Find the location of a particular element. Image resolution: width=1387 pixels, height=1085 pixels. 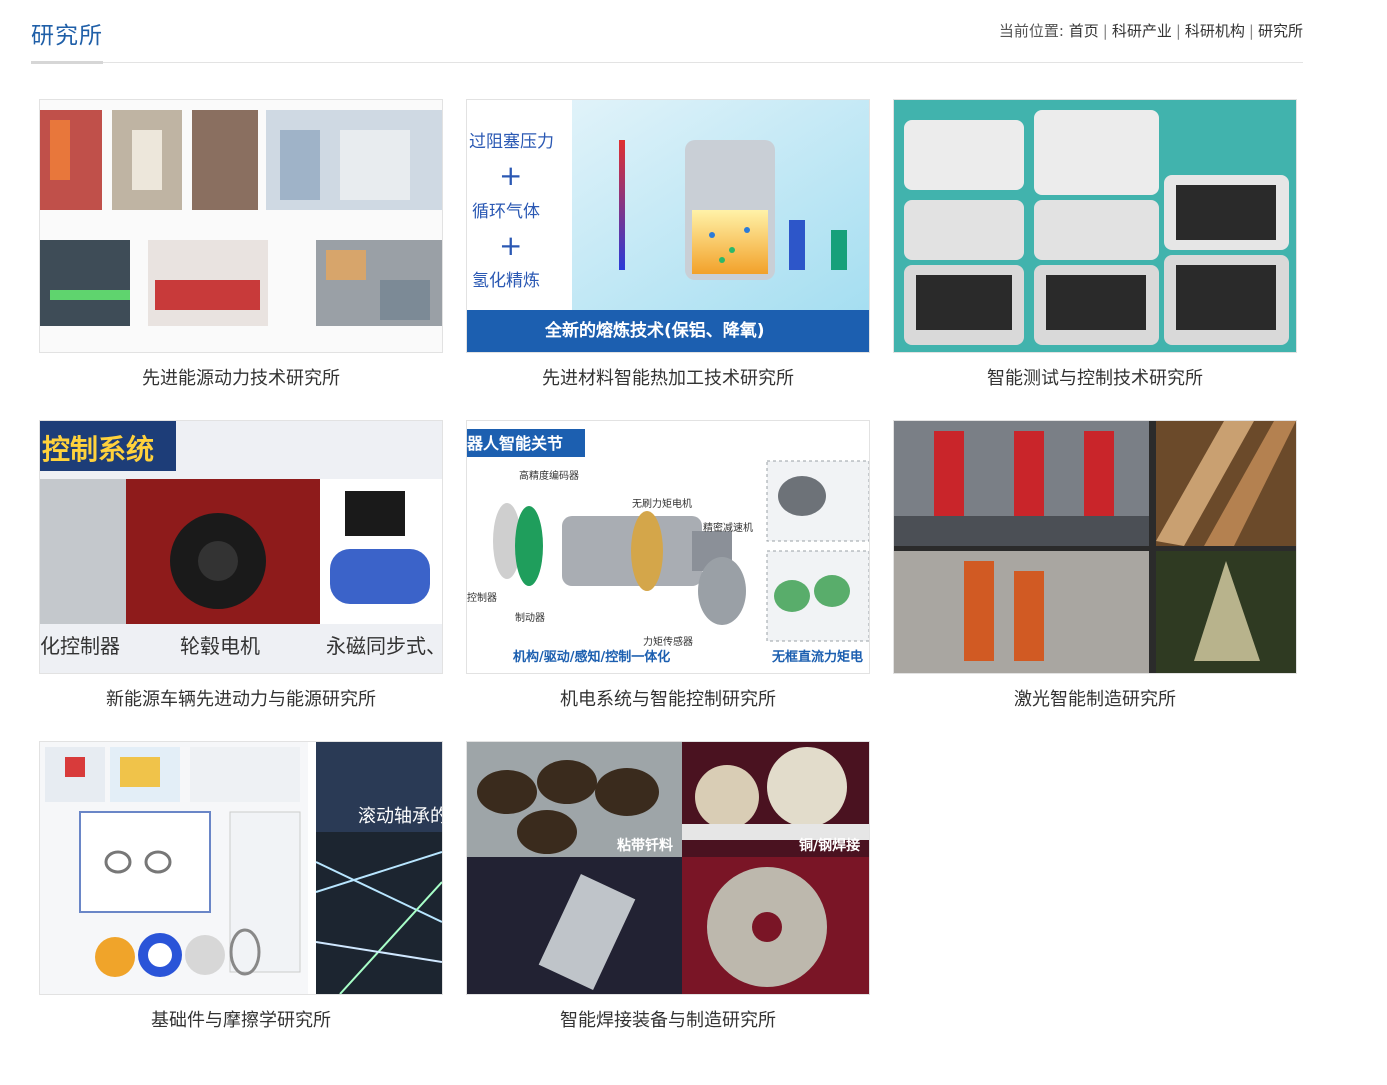

institute-name: 激光智能制造研究所 is located at coordinates (1095, 698).